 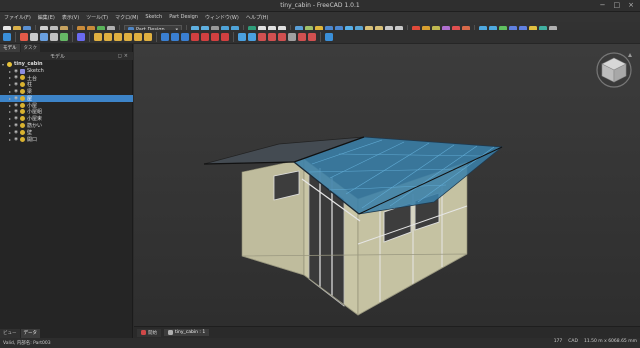 What do you see at coordinates (138, 36) in the screenshot?
I see `additive-helix-icon` at bounding box center [138, 36].